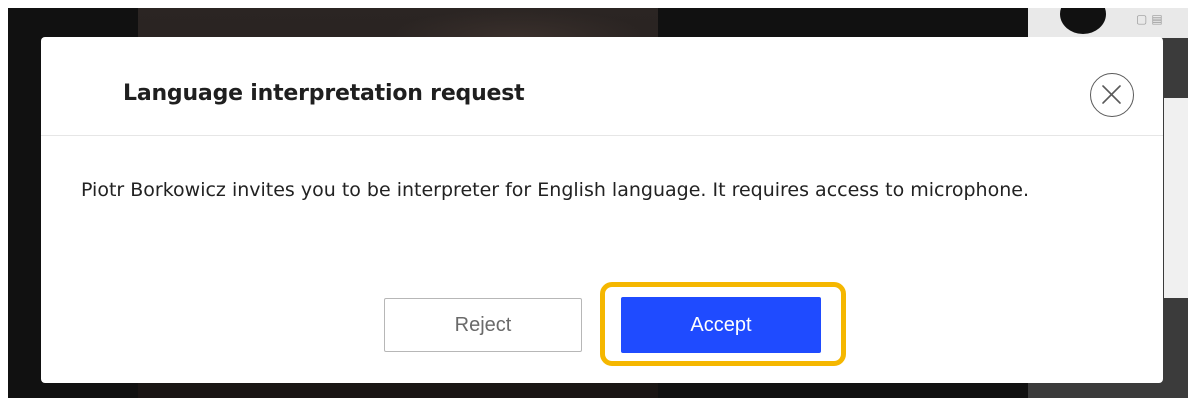  What do you see at coordinates (721, 325) in the screenshot?
I see `accept-button: Accept` at bounding box center [721, 325].